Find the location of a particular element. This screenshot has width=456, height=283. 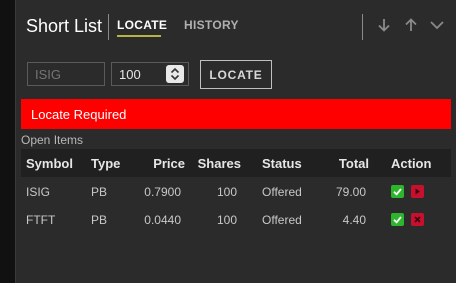

panel-title: Short List is located at coordinates (64, 26).